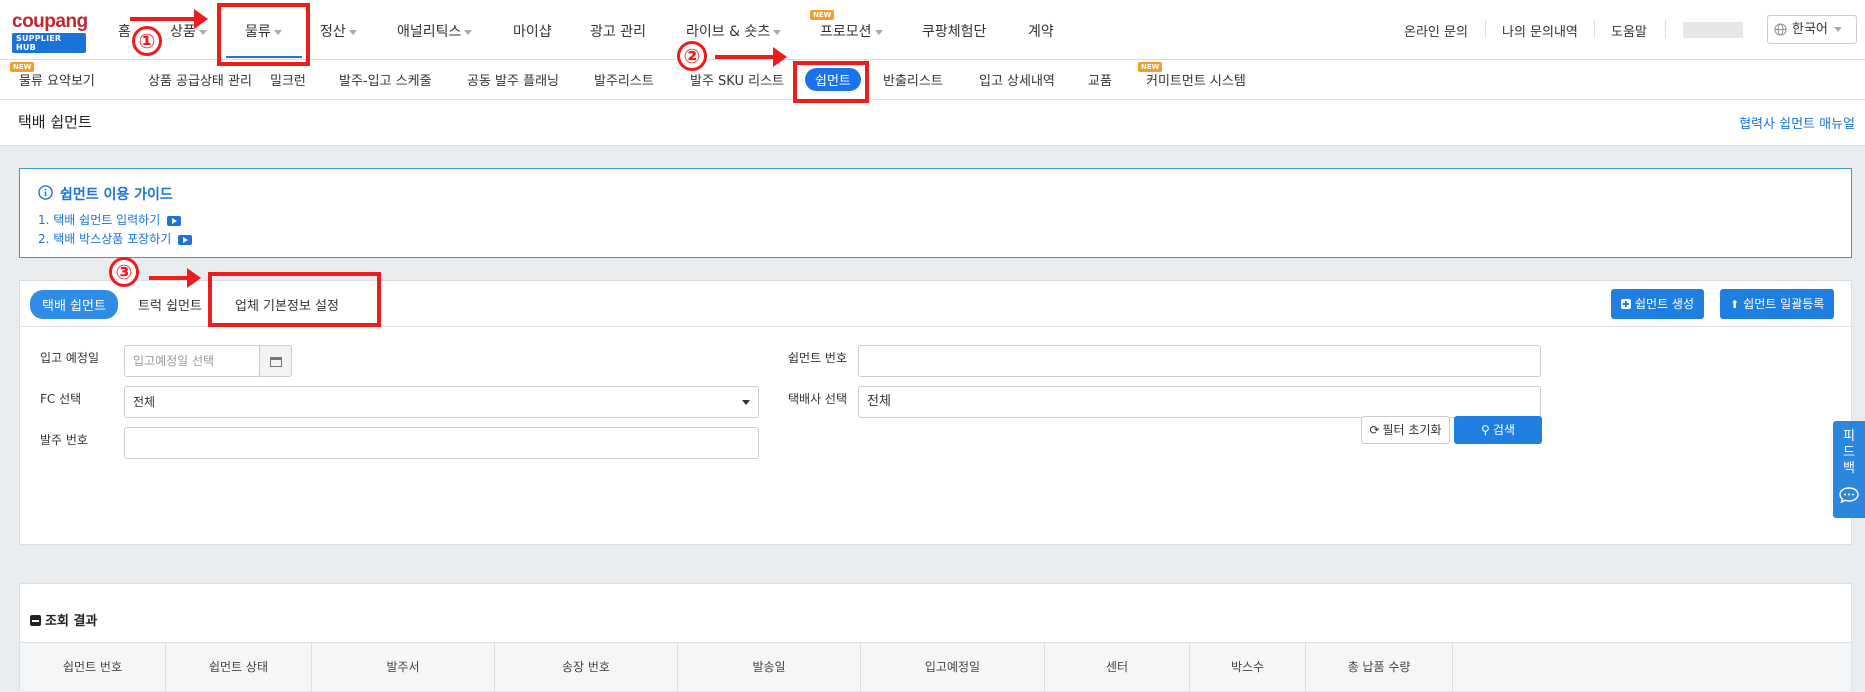  I want to click on bulk-register-button: ⬆ 쉽먼트 일괄등록, so click(1777, 304).